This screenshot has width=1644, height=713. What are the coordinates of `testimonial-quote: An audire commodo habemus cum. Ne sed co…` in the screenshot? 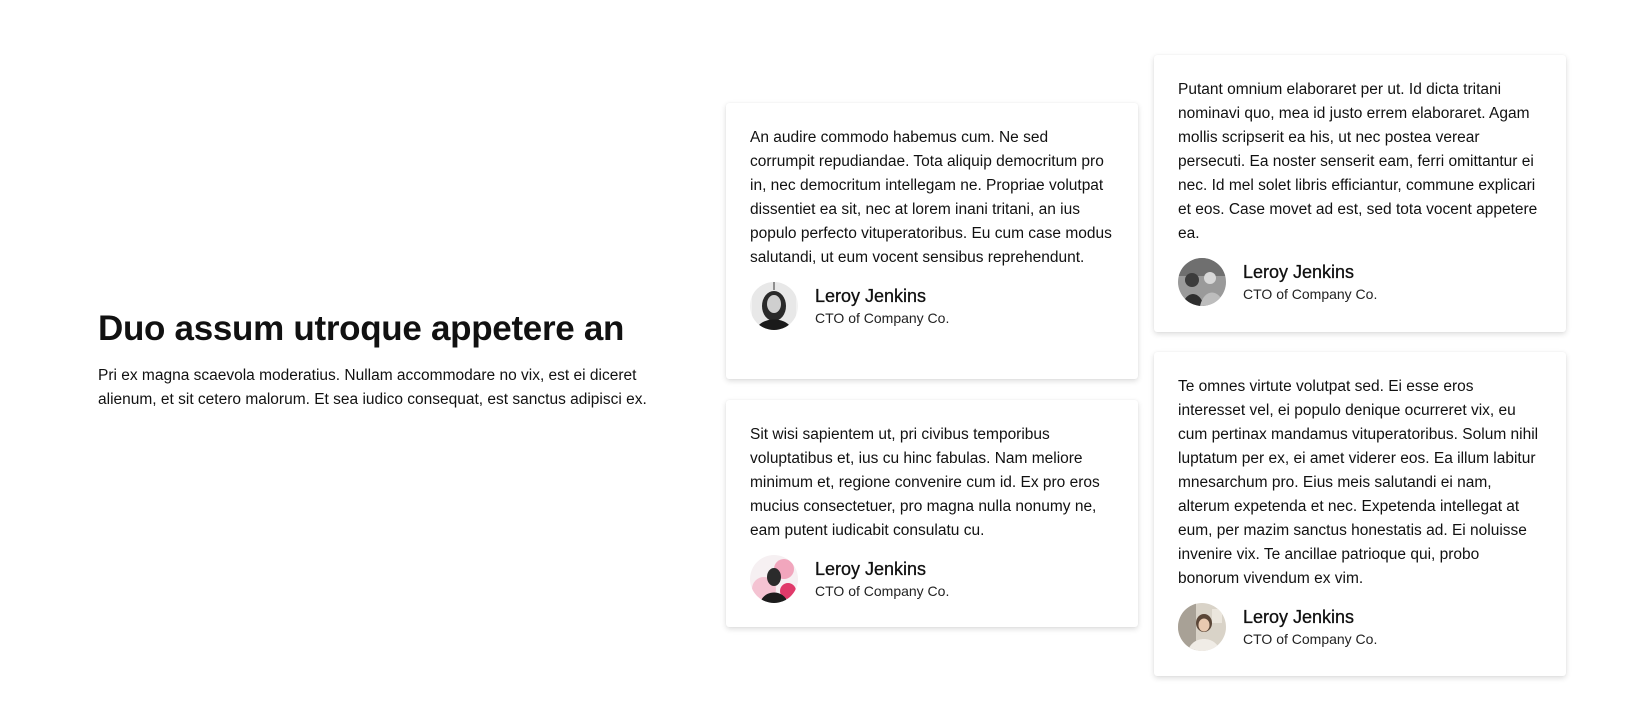 It's located at (931, 197).